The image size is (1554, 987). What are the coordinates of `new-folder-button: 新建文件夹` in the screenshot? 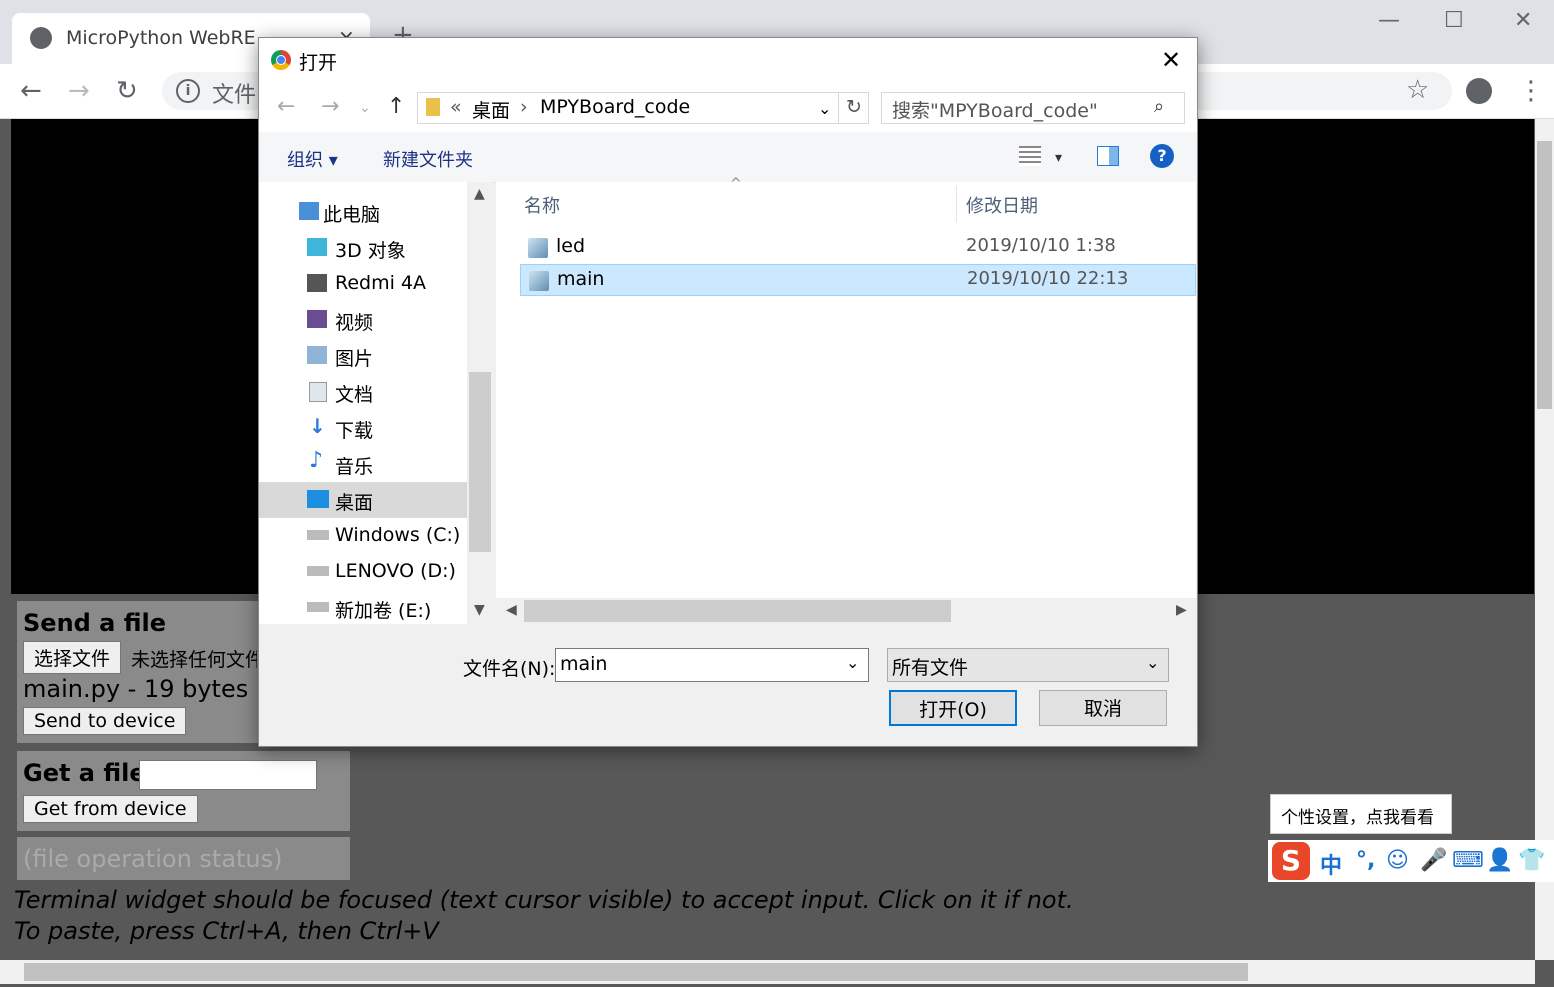 It's located at (428, 159).